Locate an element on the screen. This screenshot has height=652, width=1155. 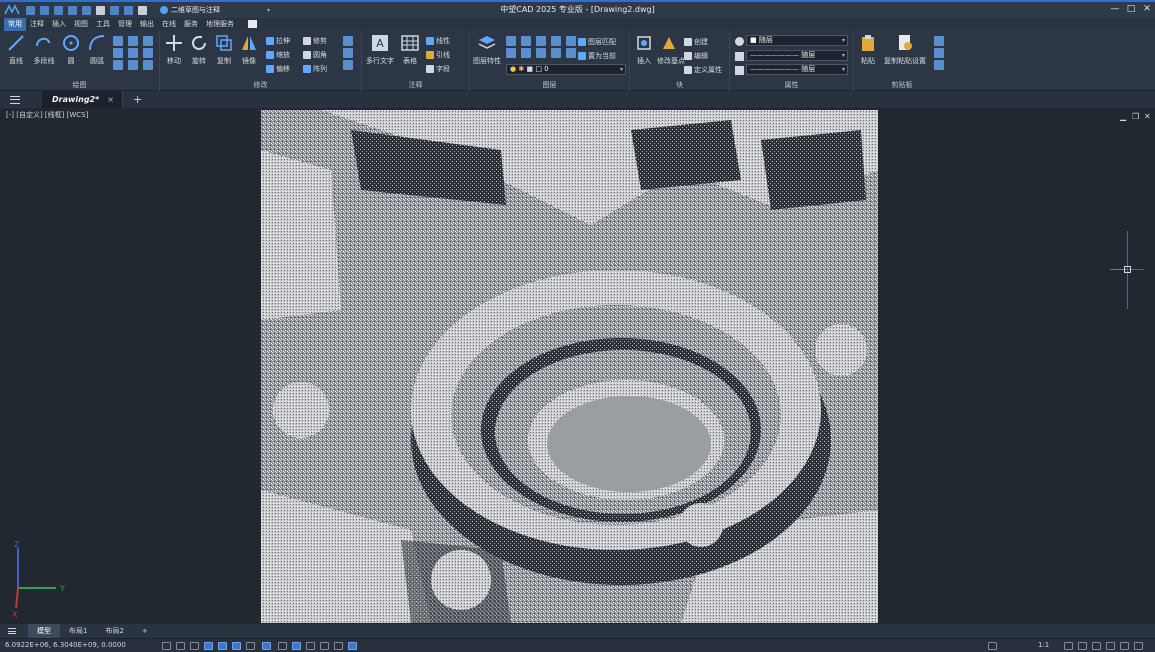
linetype-dropdown: ——————— 随层 ▾ is located at coordinates (797, 55).